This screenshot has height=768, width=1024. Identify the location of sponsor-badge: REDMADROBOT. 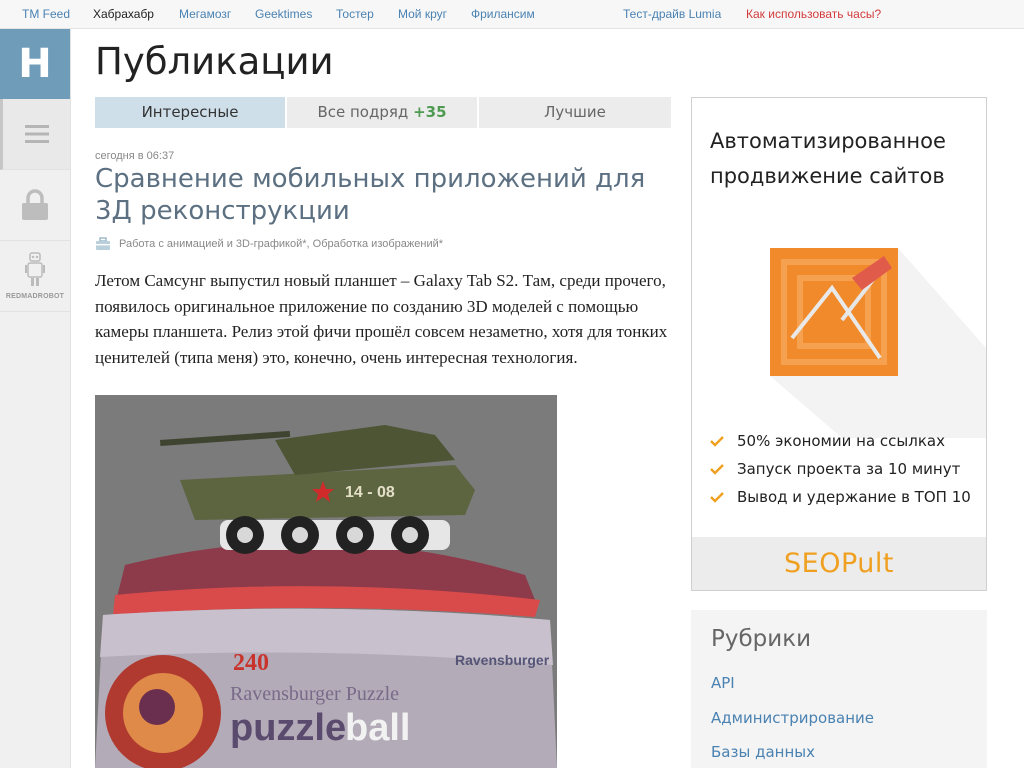
(35, 276).